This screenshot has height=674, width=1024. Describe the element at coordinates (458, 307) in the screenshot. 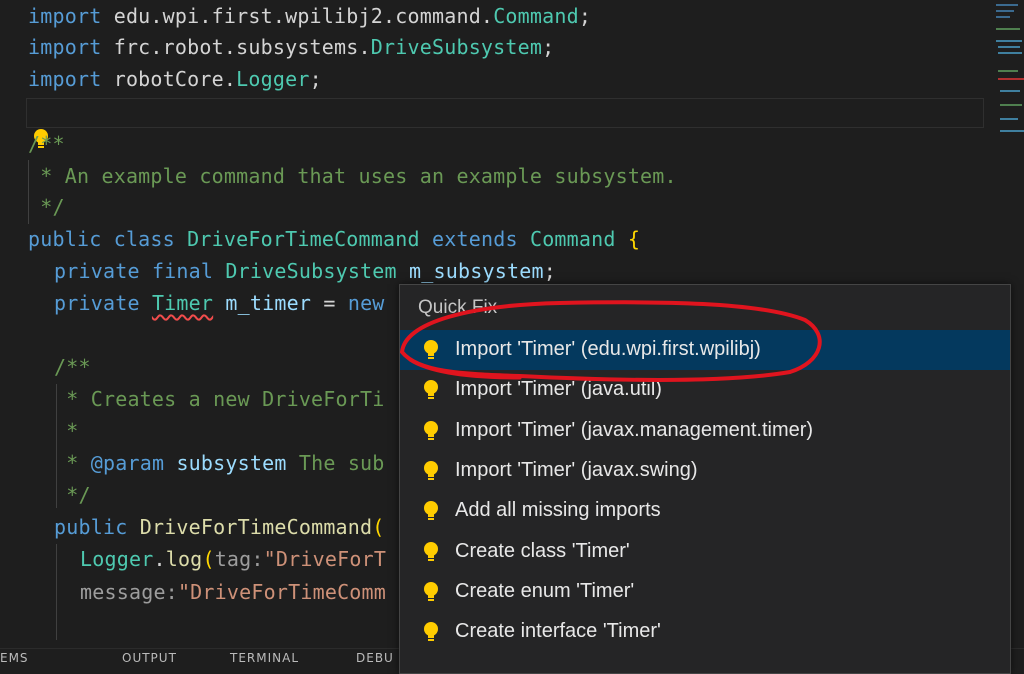

I see `quick-fix-title: Quick Fix` at that location.